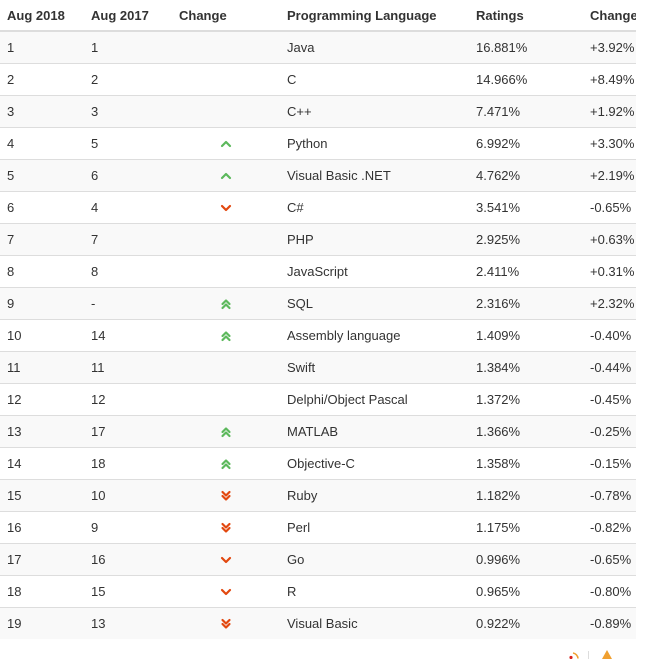 This screenshot has width=669, height=659. I want to click on rating-cell: 1.358%, so click(526, 463).